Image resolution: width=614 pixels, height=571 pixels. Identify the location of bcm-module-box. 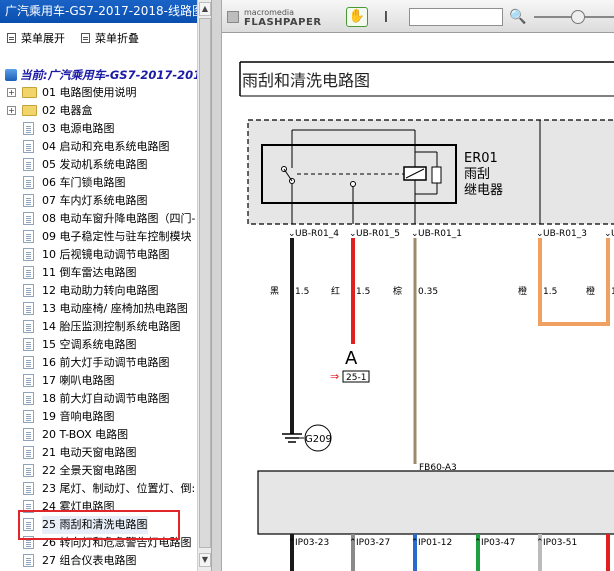
(435, 502).